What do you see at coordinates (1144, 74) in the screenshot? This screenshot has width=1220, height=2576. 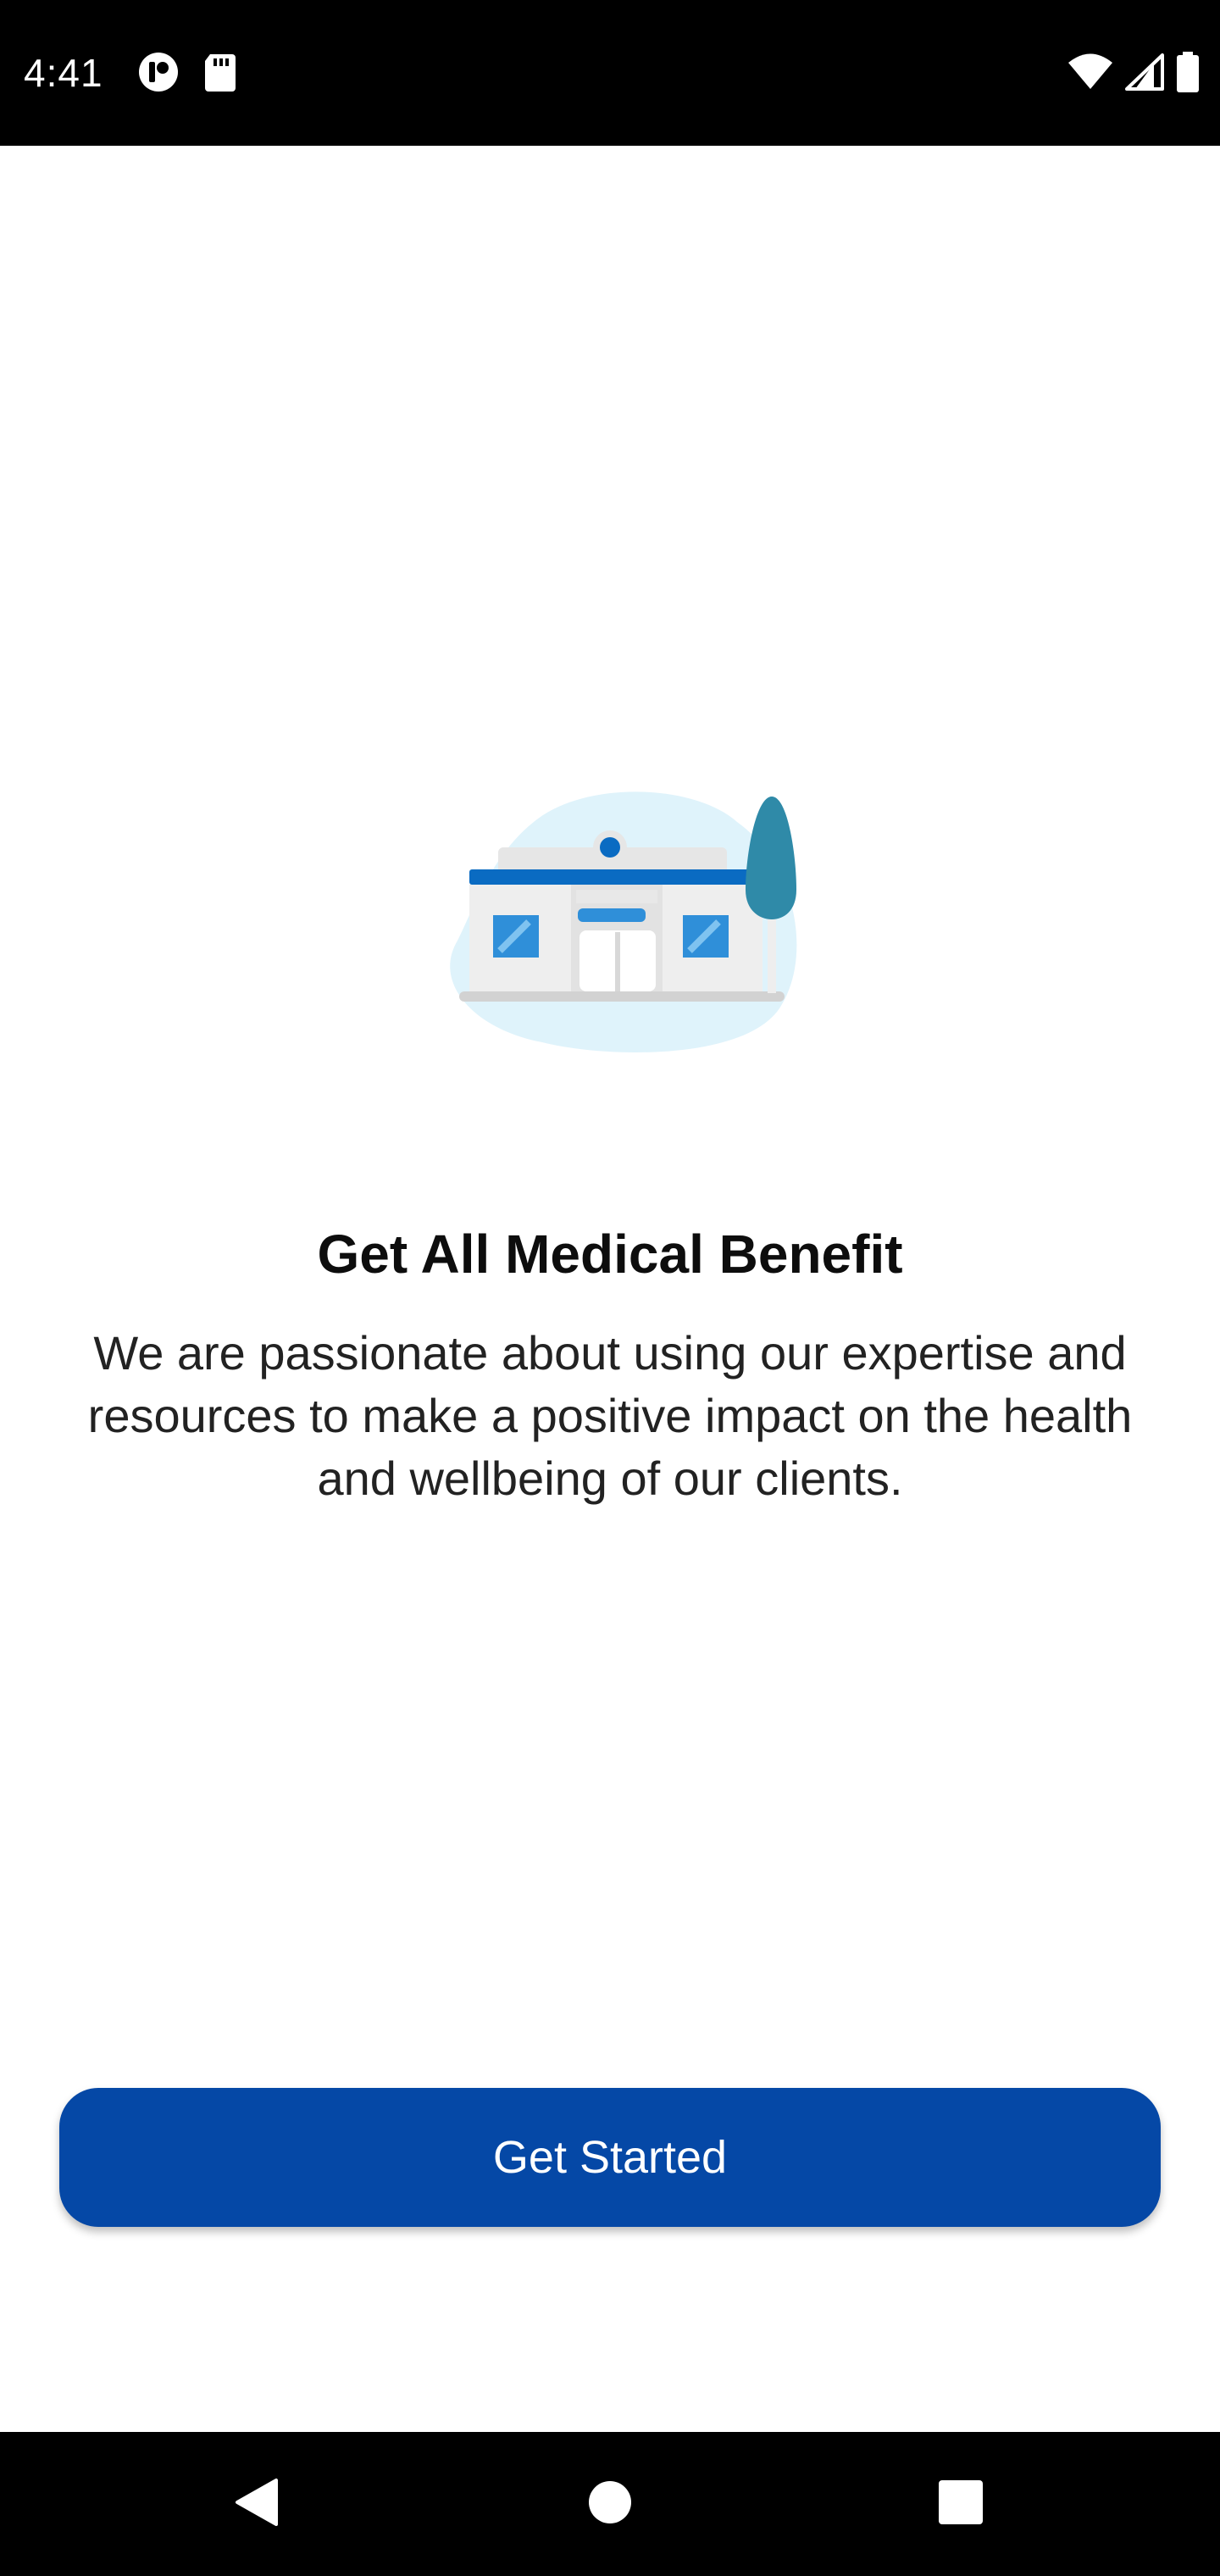 I see `cellular-signal-icon` at bounding box center [1144, 74].